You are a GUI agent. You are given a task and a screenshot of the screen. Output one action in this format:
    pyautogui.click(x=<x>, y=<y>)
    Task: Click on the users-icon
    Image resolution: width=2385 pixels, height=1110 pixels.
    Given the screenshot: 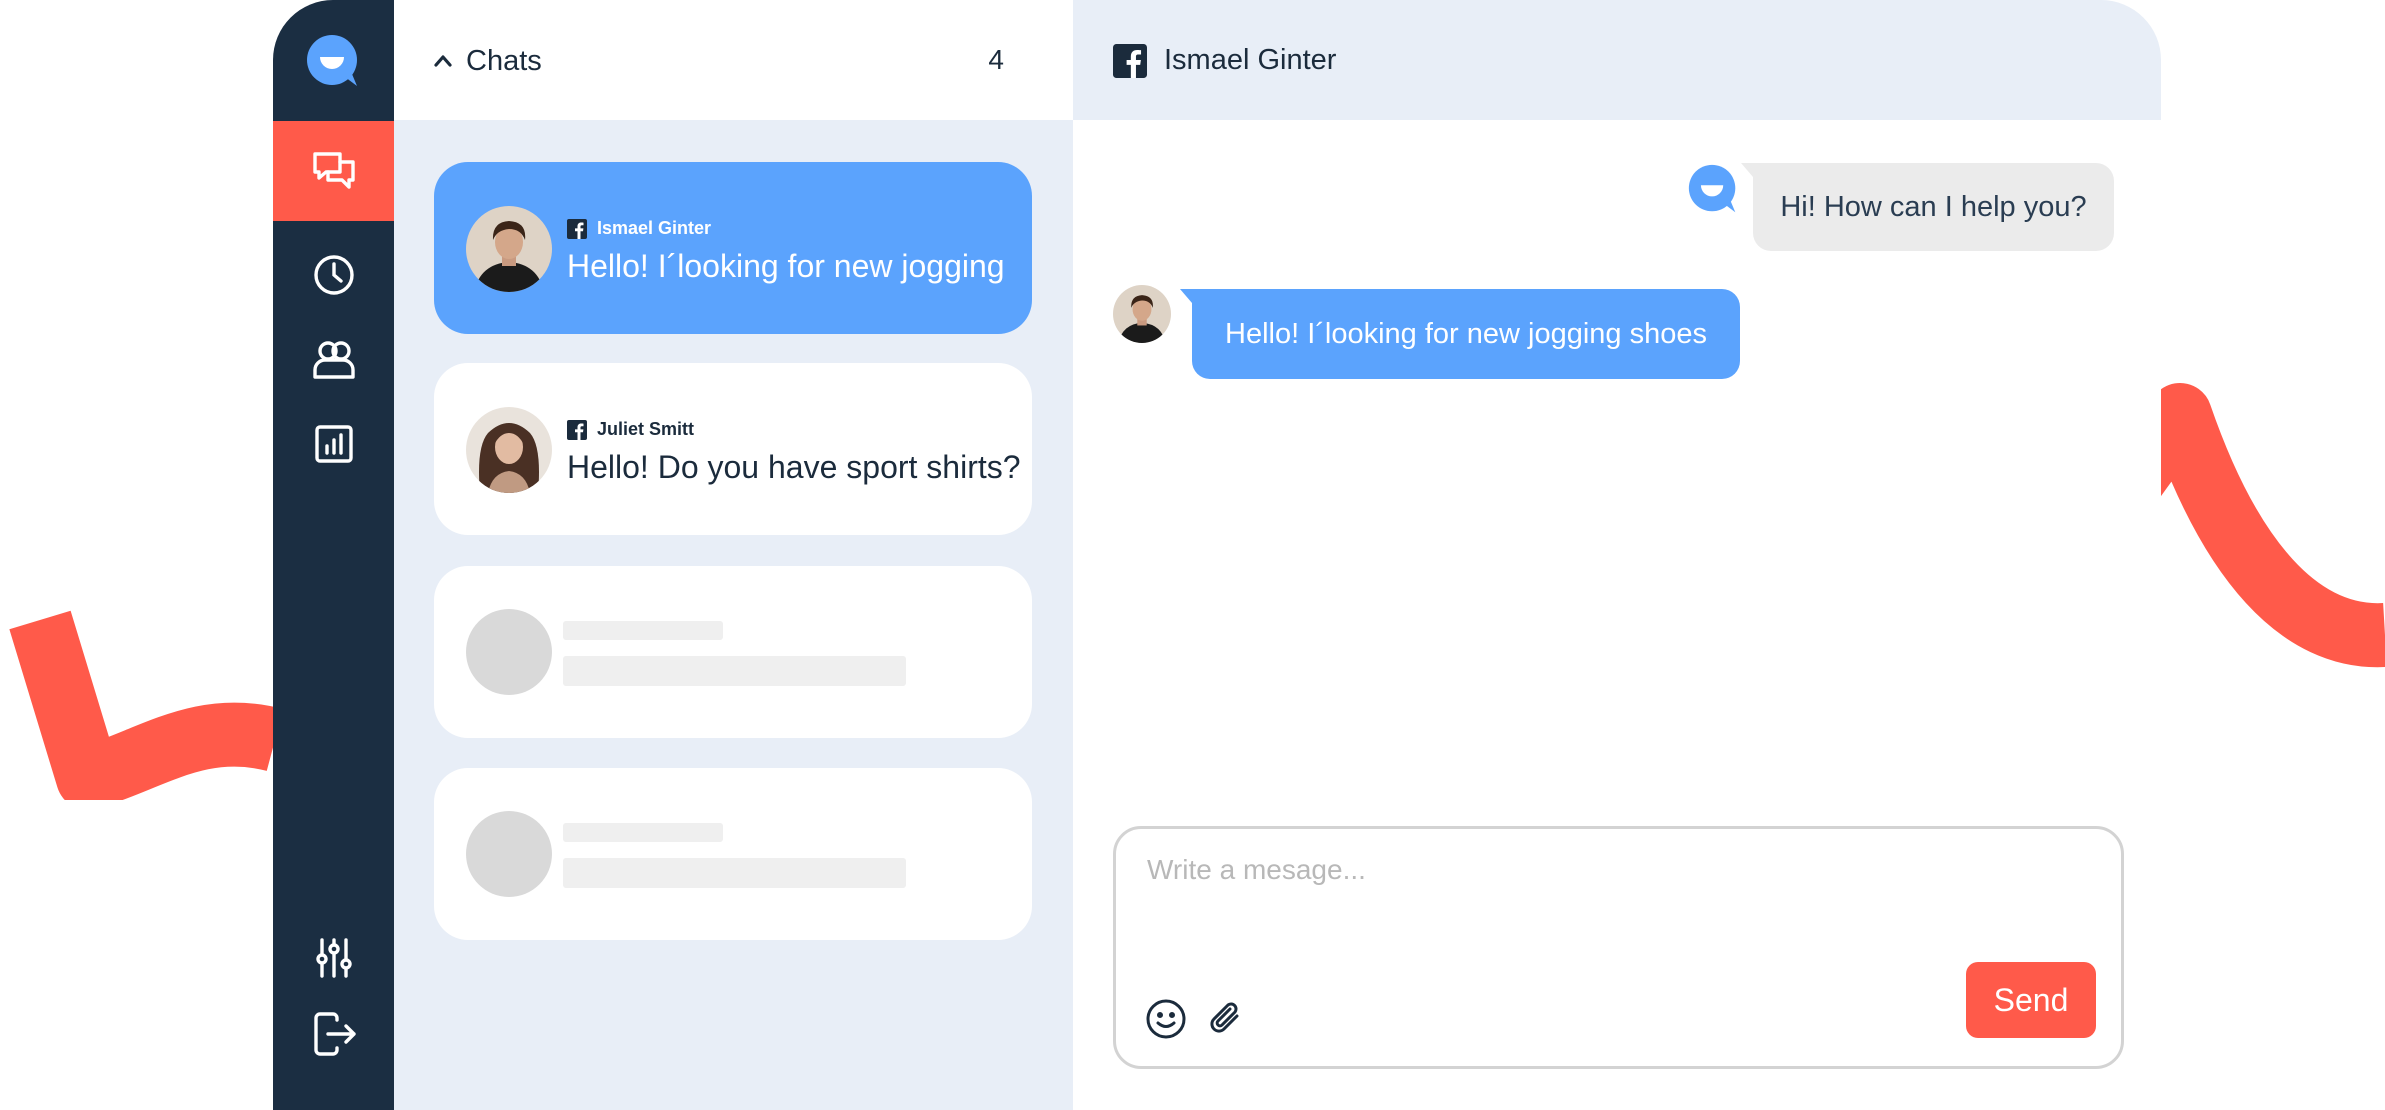 What is the action you would take?
    pyautogui.click(x=333, y=360)
    